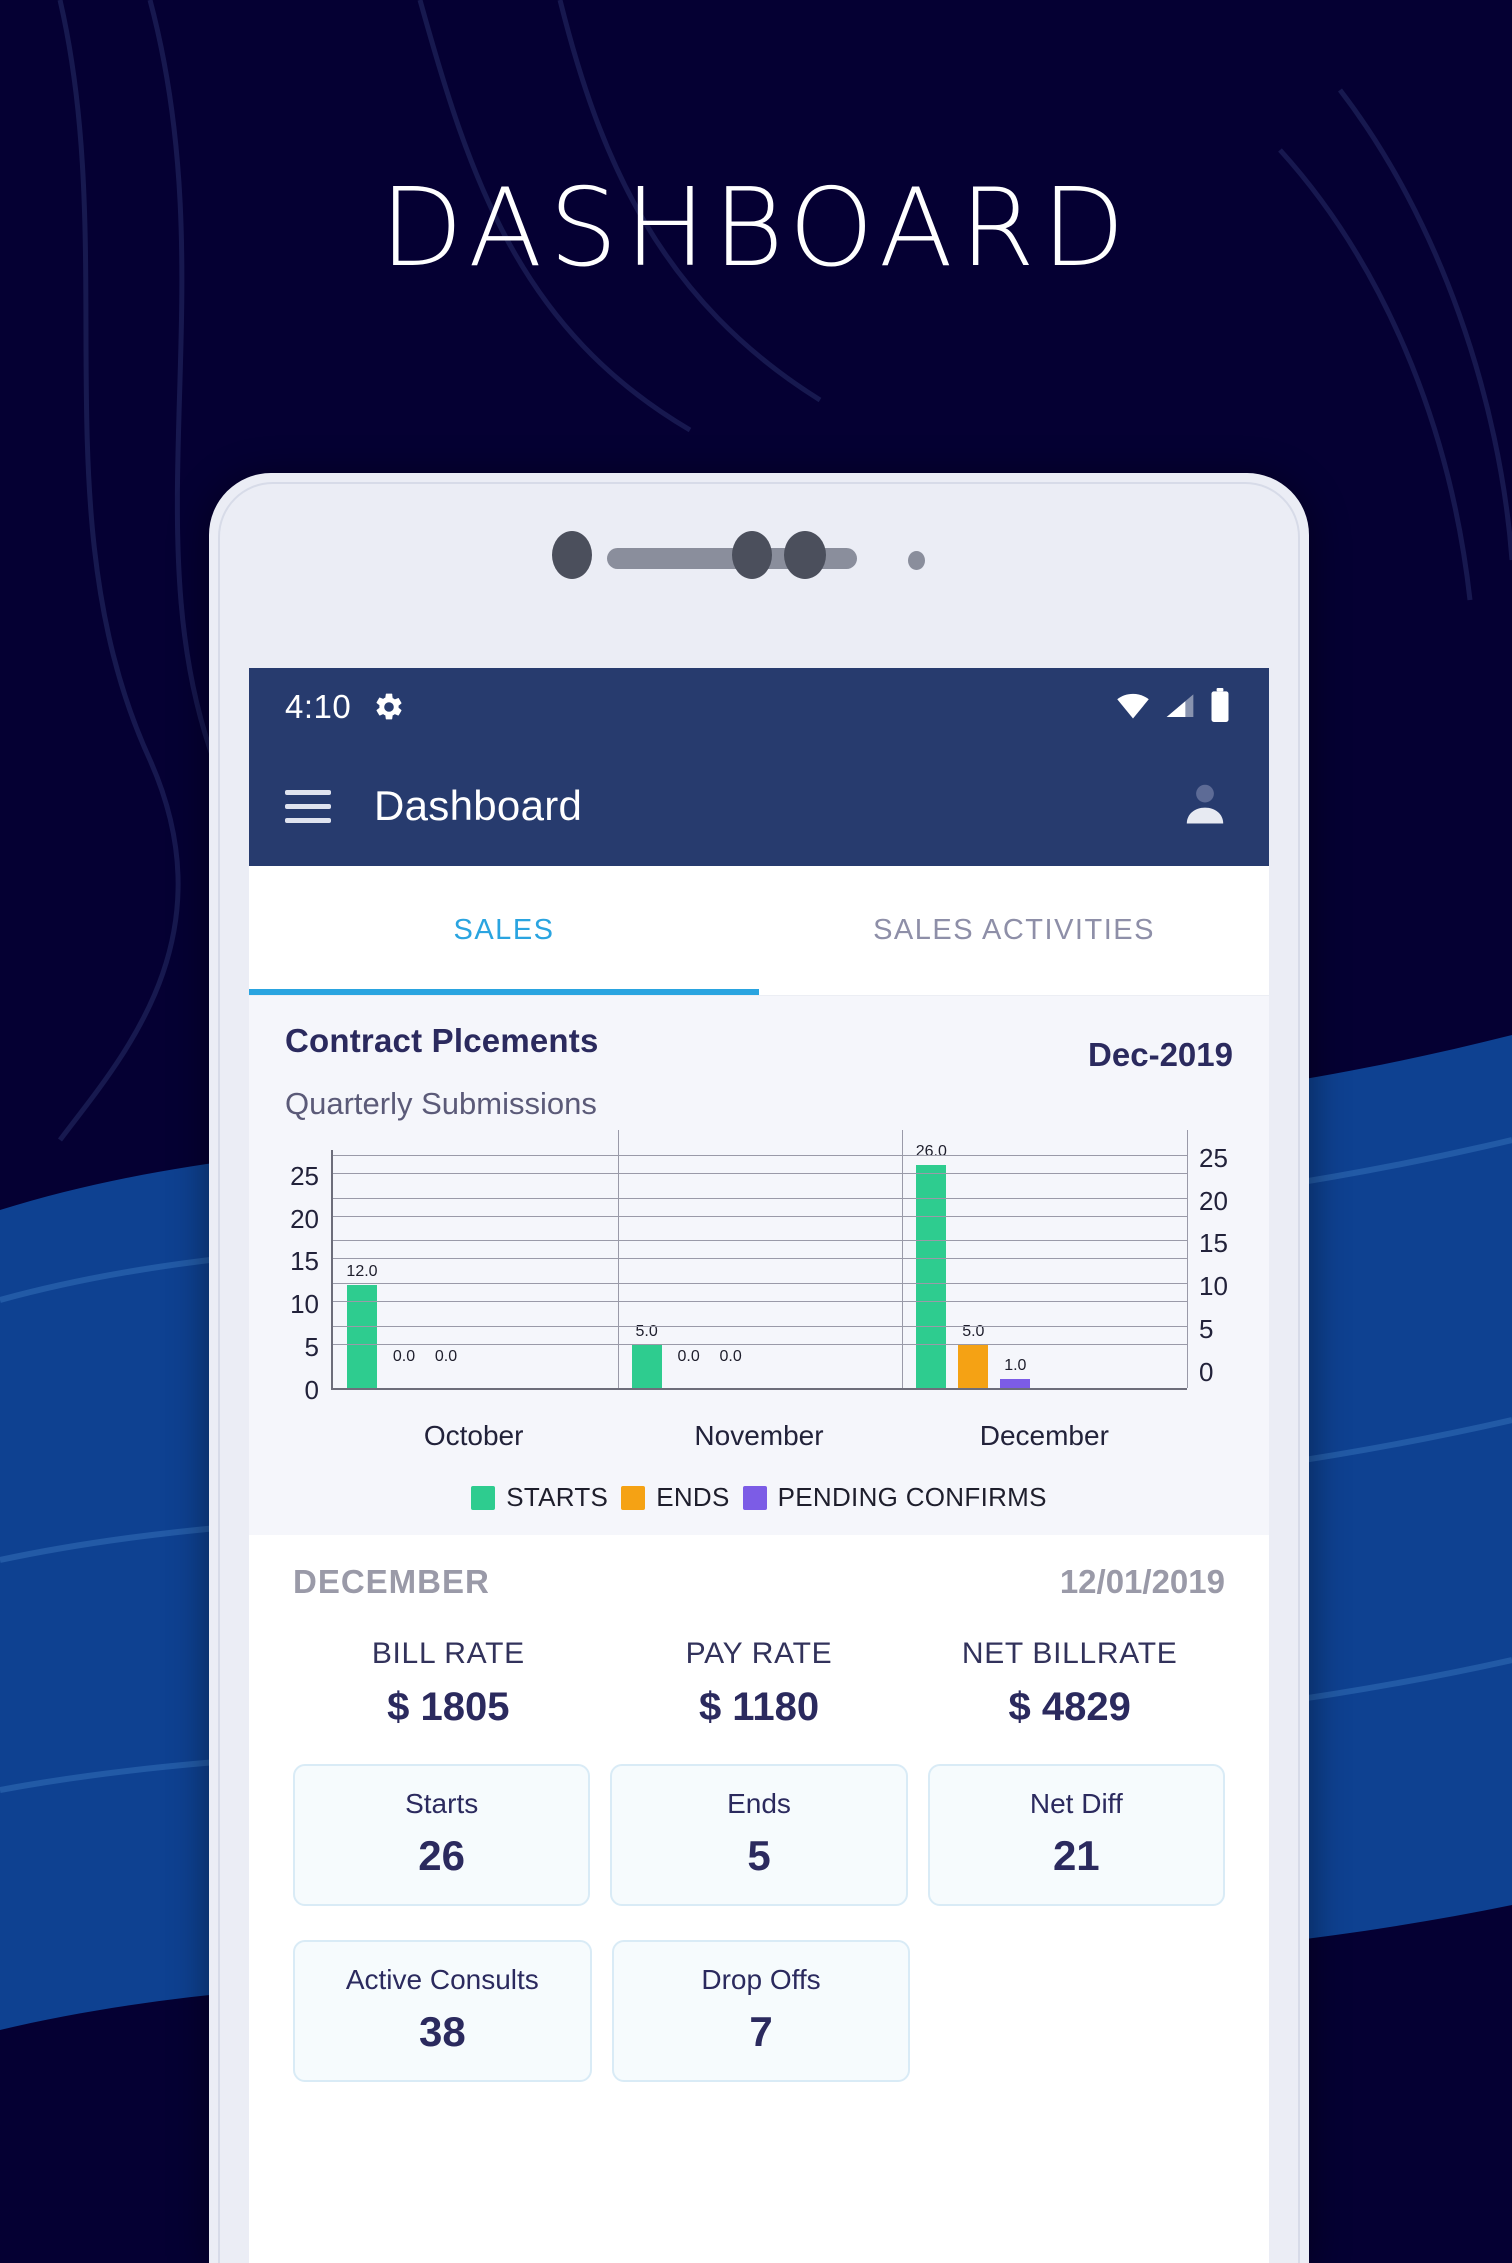 This screenshot has width=1512, height=2263. Describe the element at coordinates (448, 1653) in the screenshot. I see `rate-bill-label: BILL RATE` at that location.